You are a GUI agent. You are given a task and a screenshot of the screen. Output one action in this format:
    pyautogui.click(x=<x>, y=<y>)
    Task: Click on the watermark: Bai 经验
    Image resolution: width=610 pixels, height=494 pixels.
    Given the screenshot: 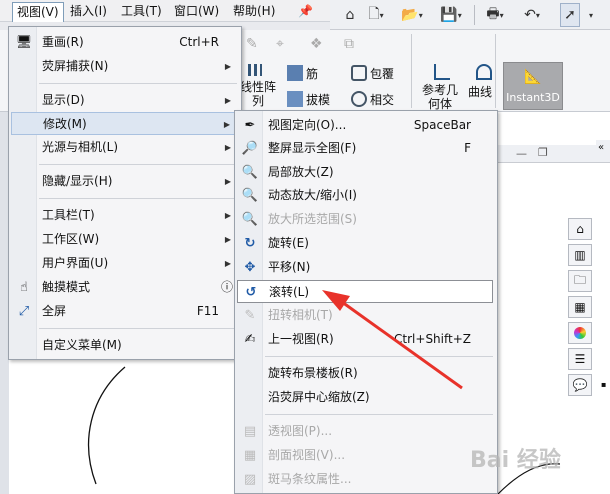 What is the action you would take?
    pyautogui.click(x=515, y=460)
    